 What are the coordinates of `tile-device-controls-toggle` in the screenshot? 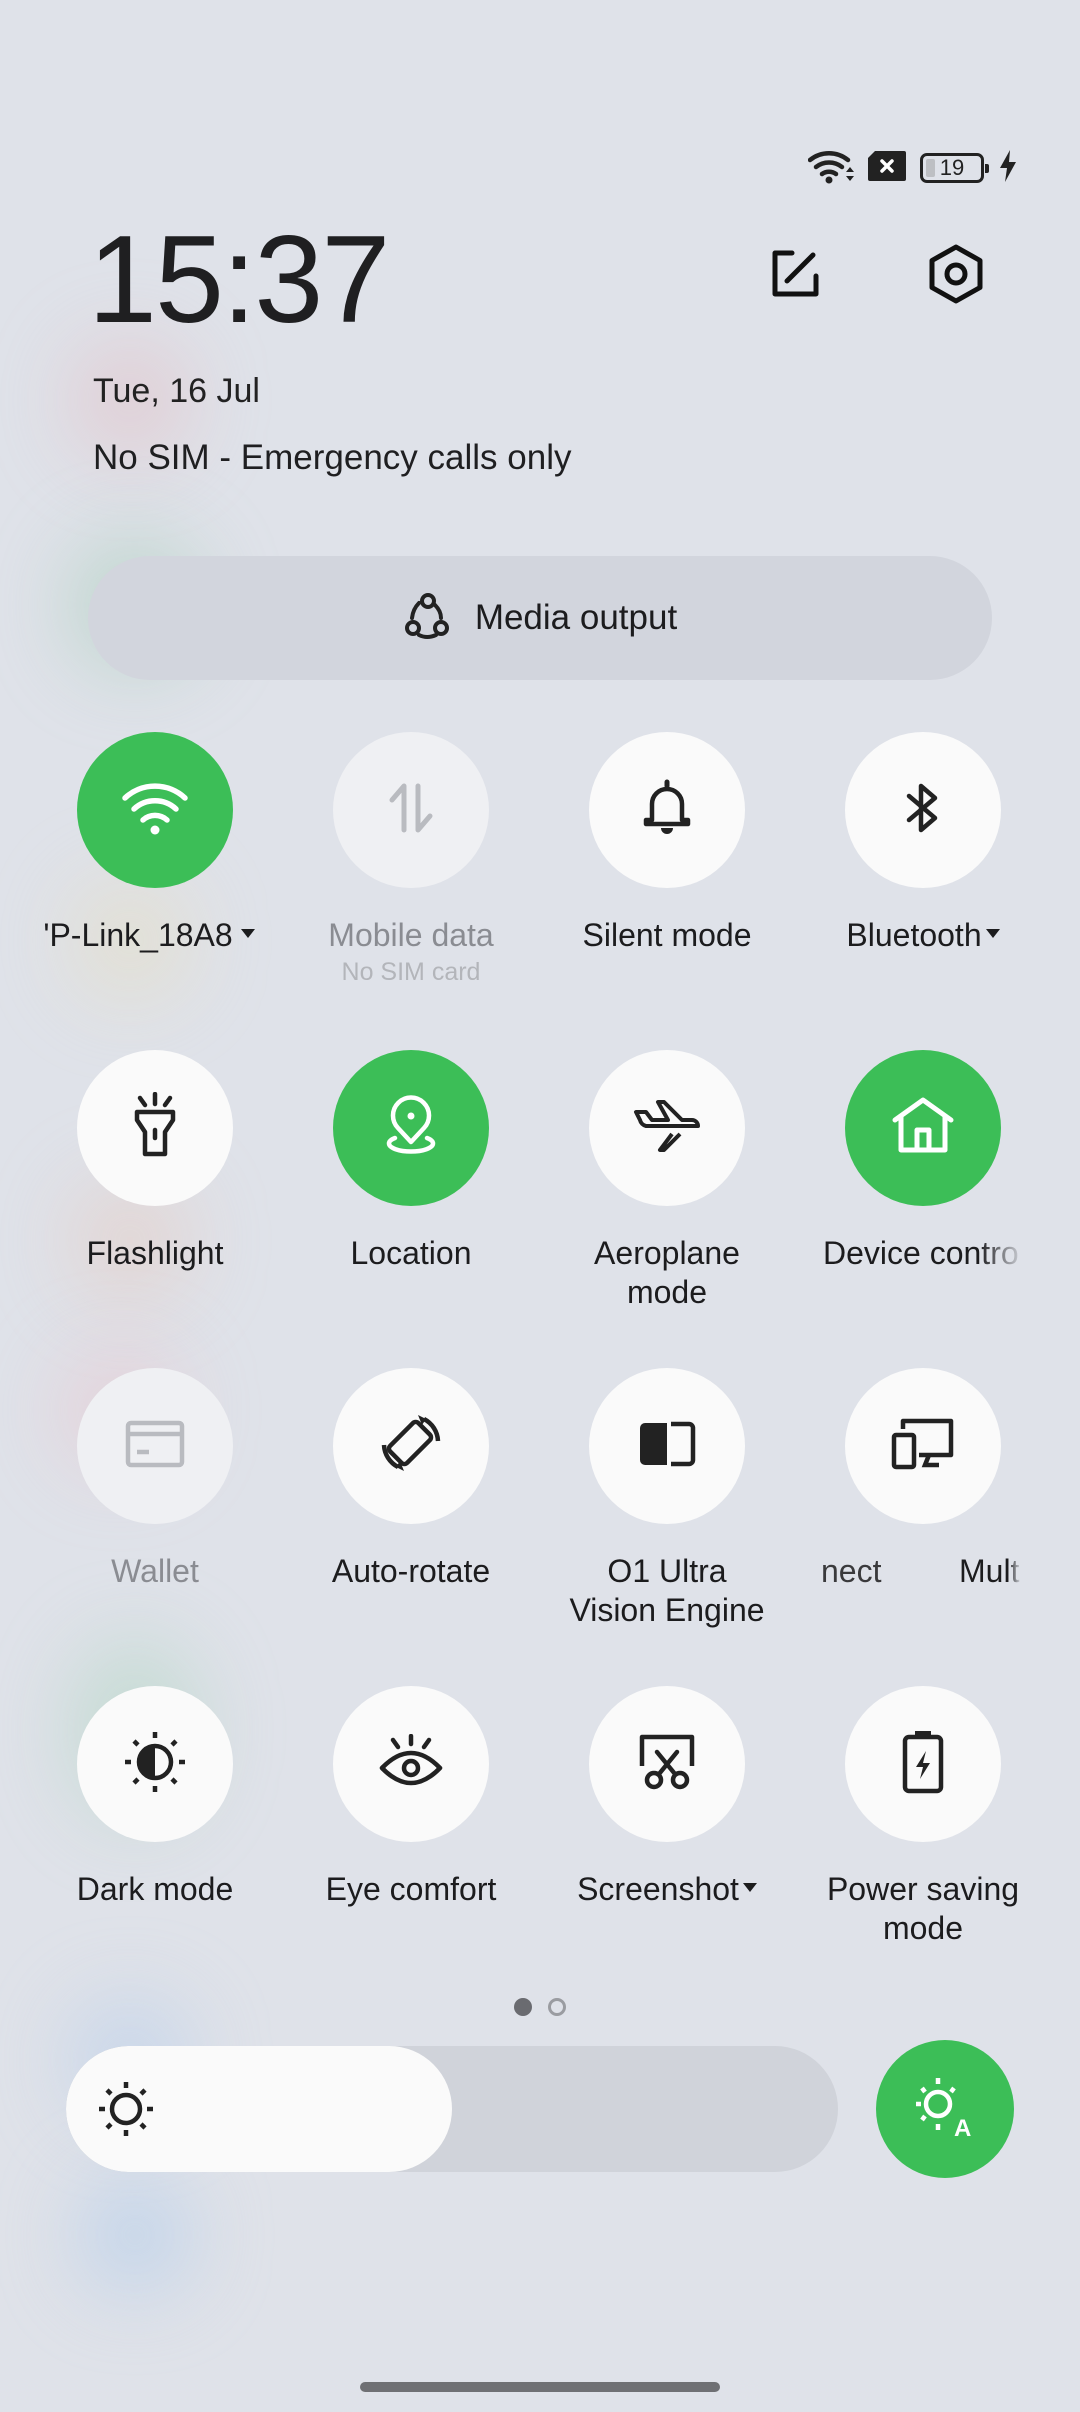 It's located at (923, 1128).